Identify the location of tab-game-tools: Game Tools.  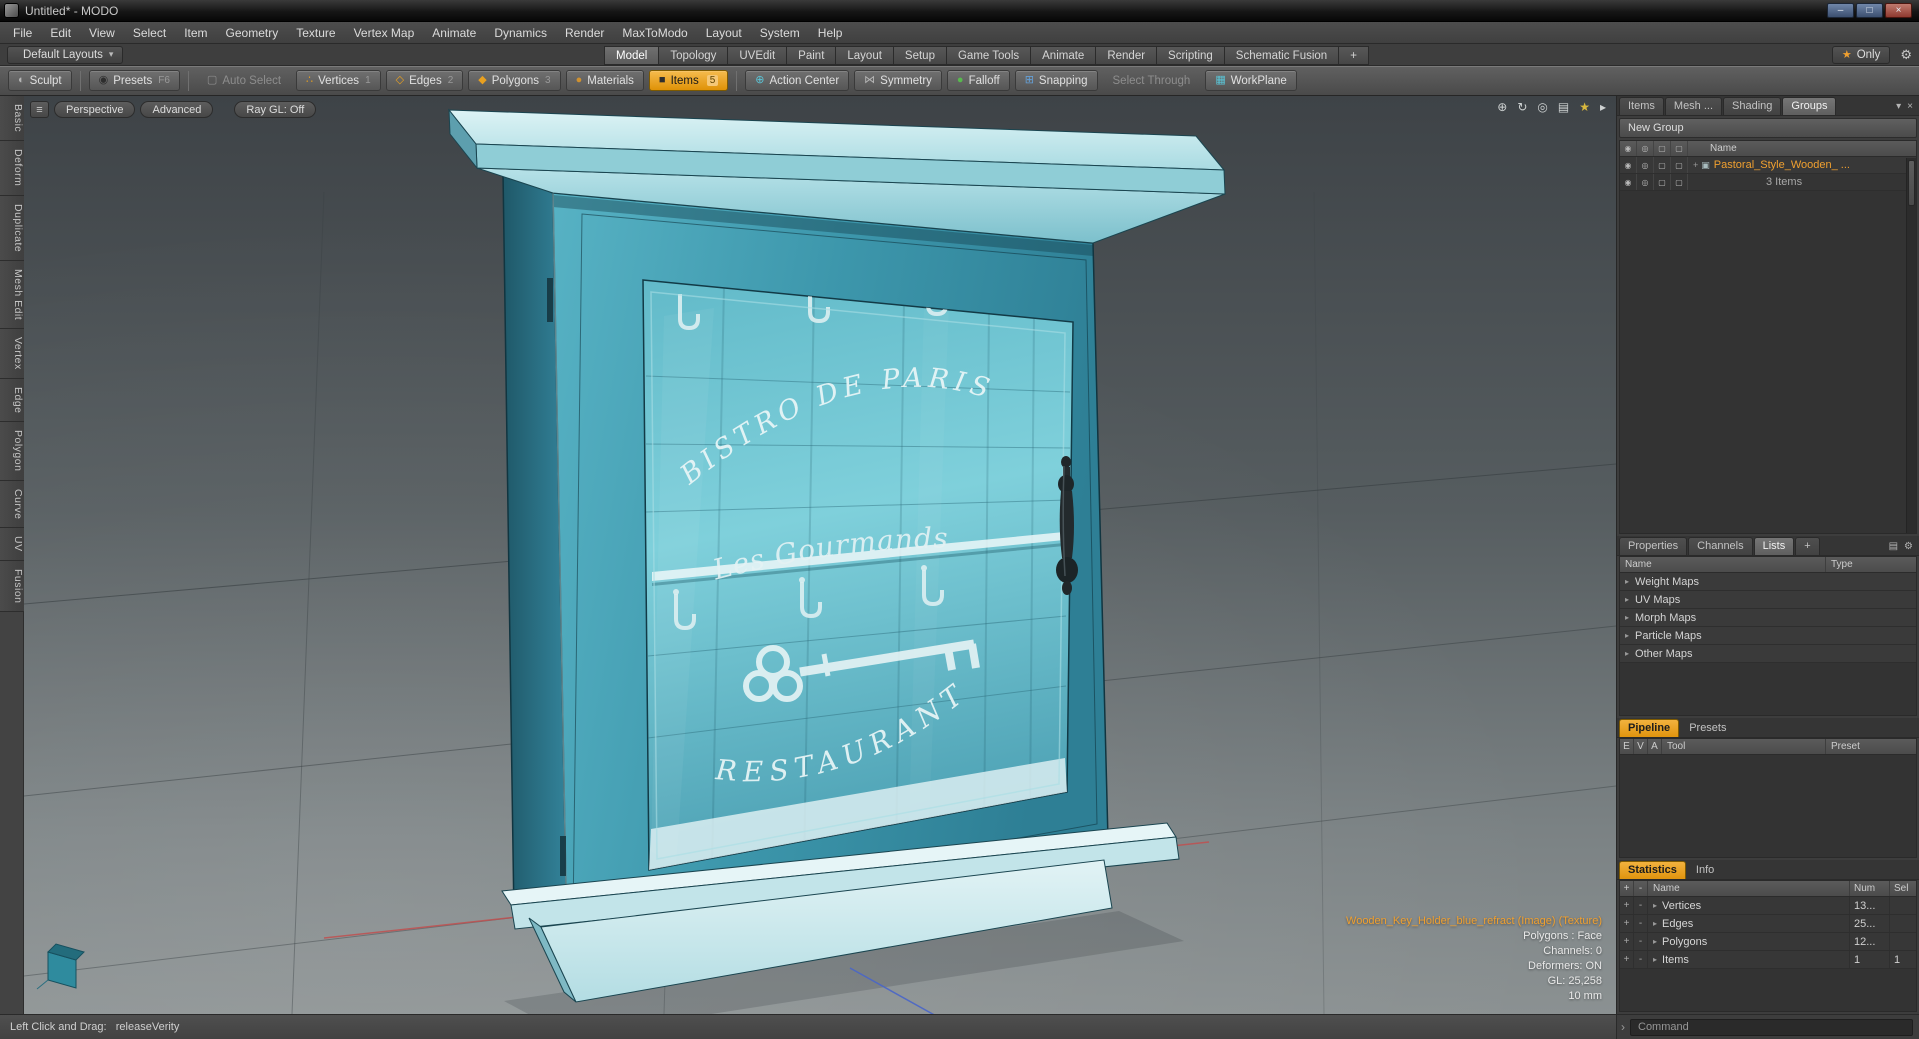
(988, 55).